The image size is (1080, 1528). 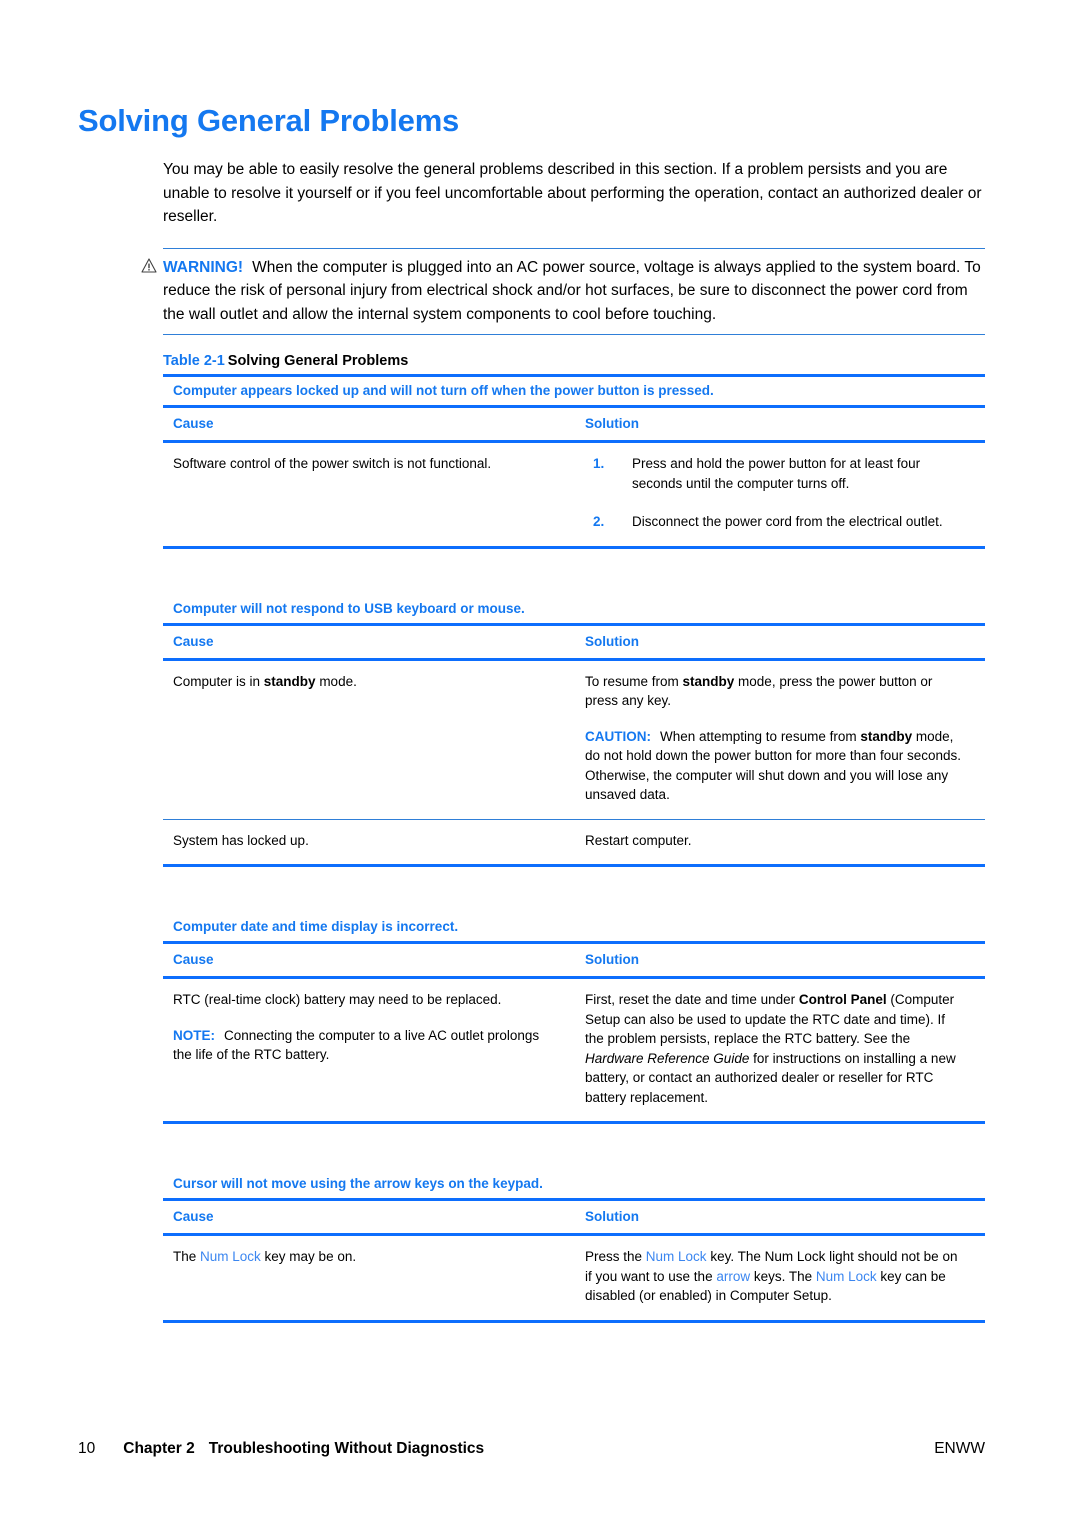 What do you see at coordinates (615, 1256) in the screenshot?
I see `solution-text-a: Press the` at bounding box center [615, 1256].